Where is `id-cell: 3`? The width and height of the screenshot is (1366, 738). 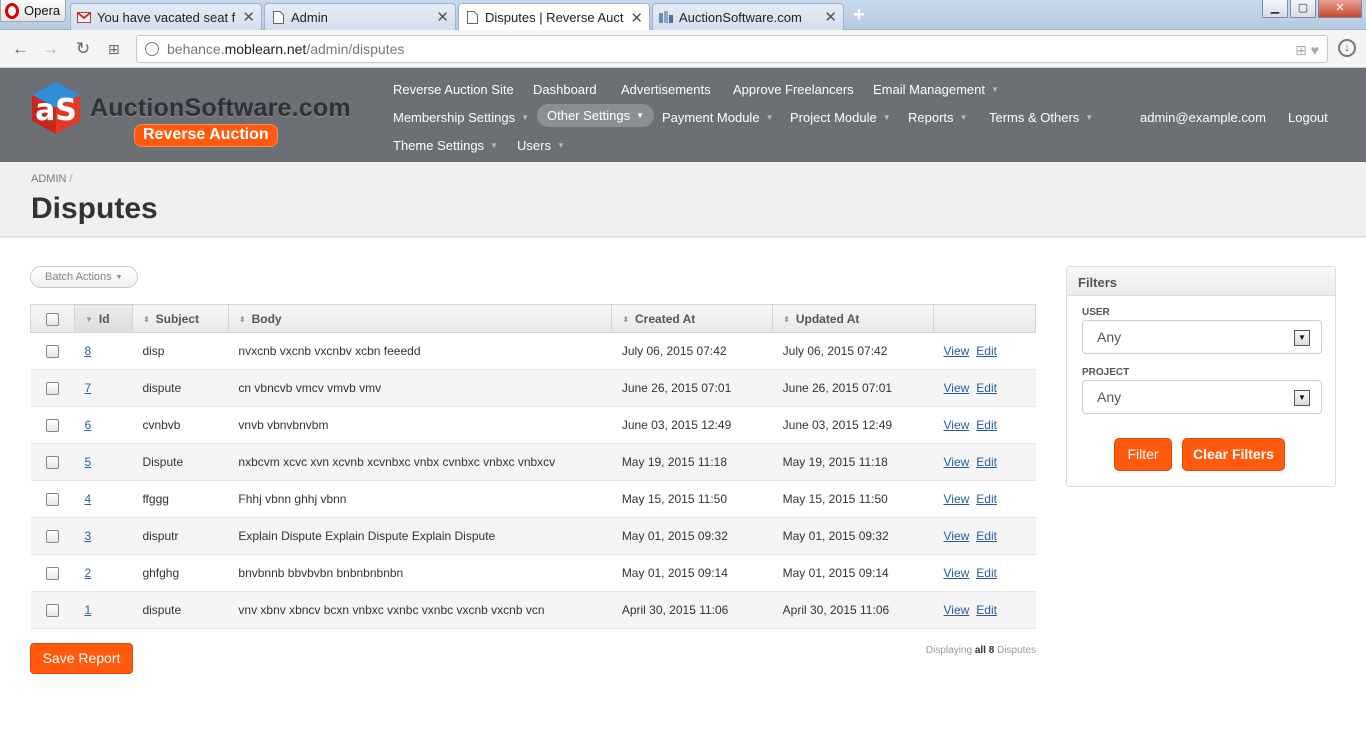 id-cell: 3 is located at coordinates (103, 536).